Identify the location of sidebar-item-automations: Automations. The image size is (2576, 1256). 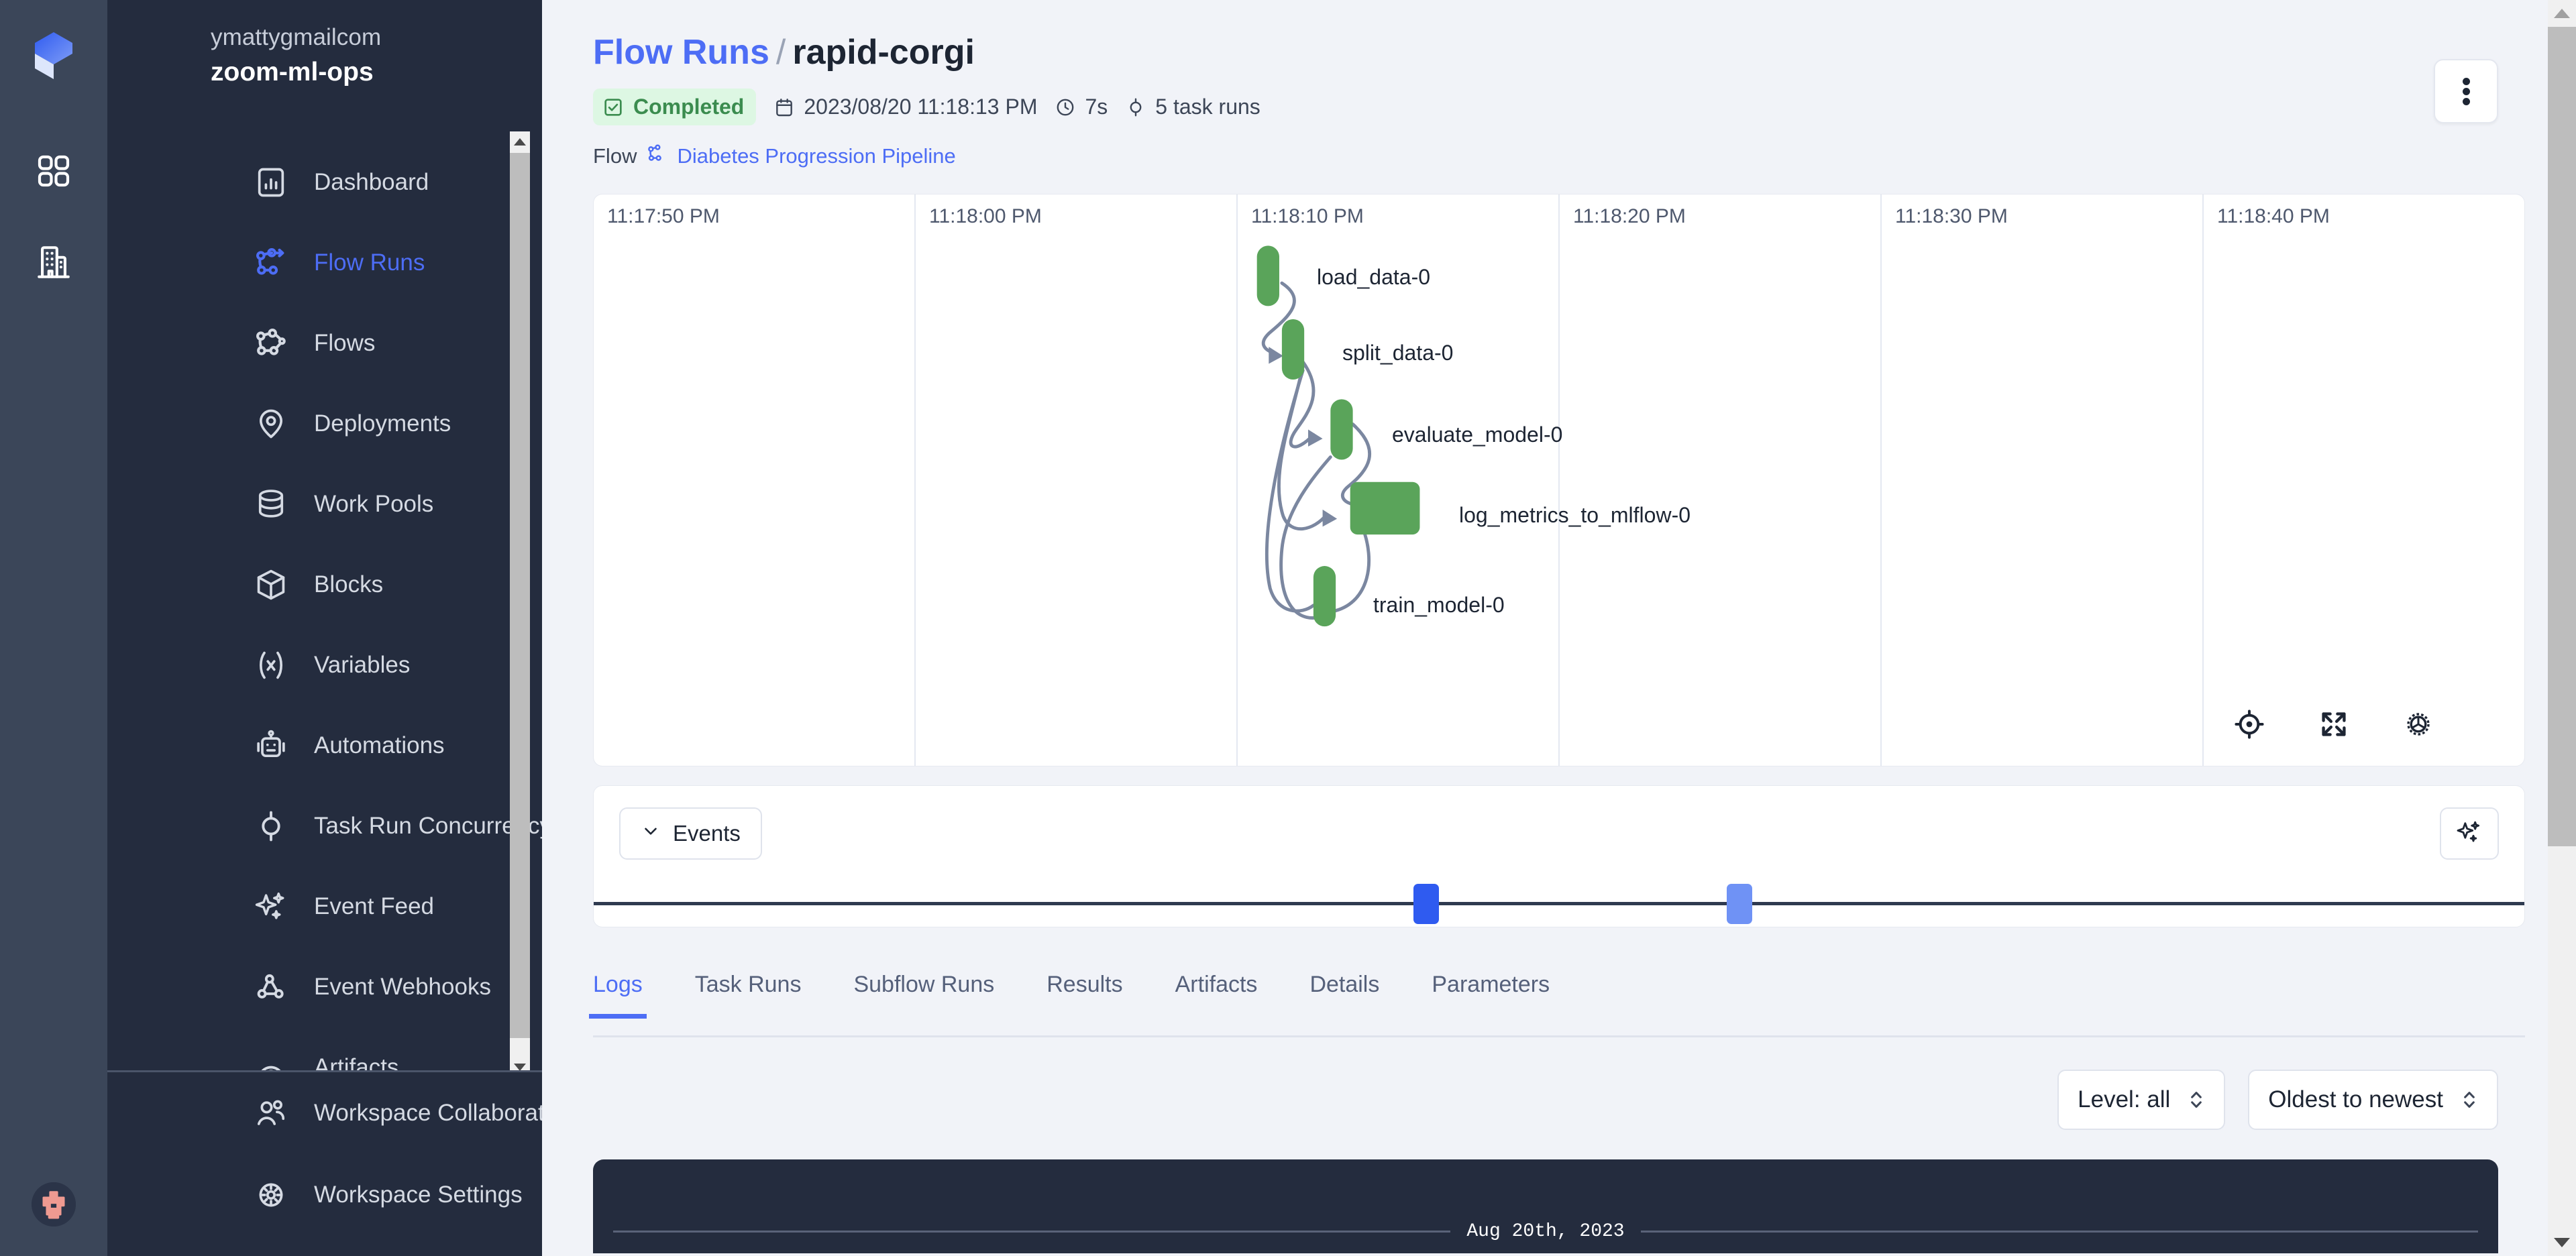
(324, 745).